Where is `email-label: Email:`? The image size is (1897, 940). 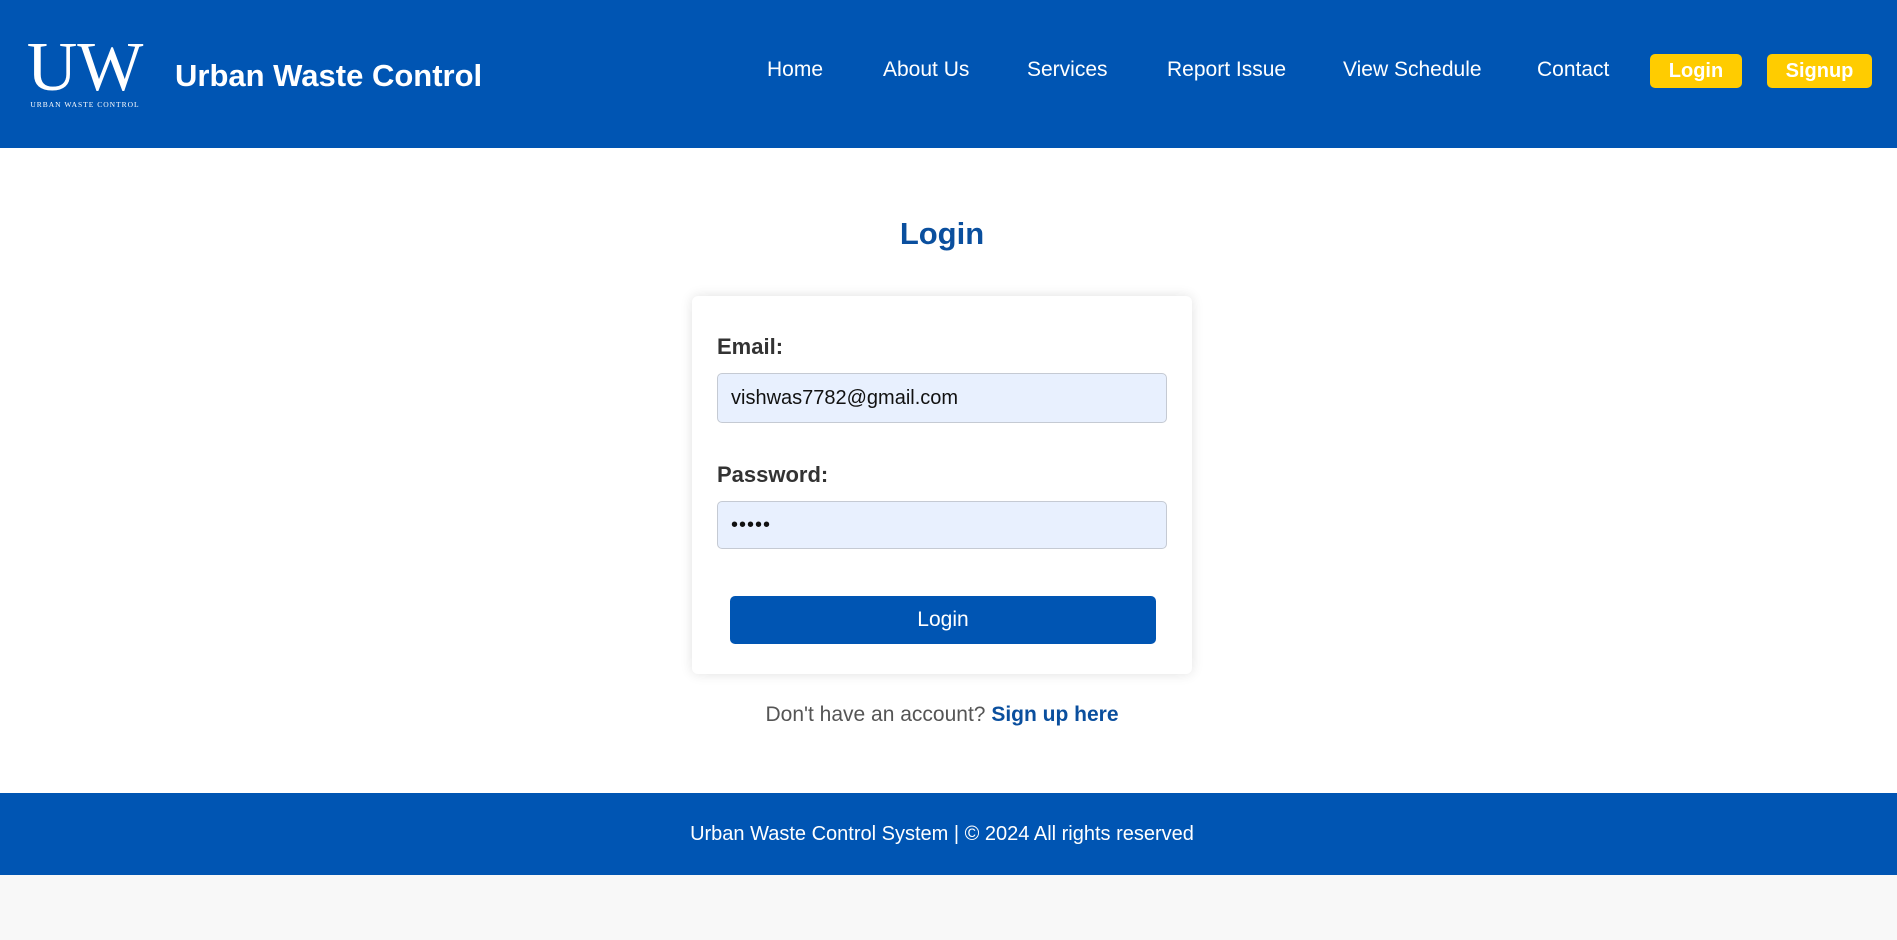
email-label: Email: is located at coordinates (750, 346).